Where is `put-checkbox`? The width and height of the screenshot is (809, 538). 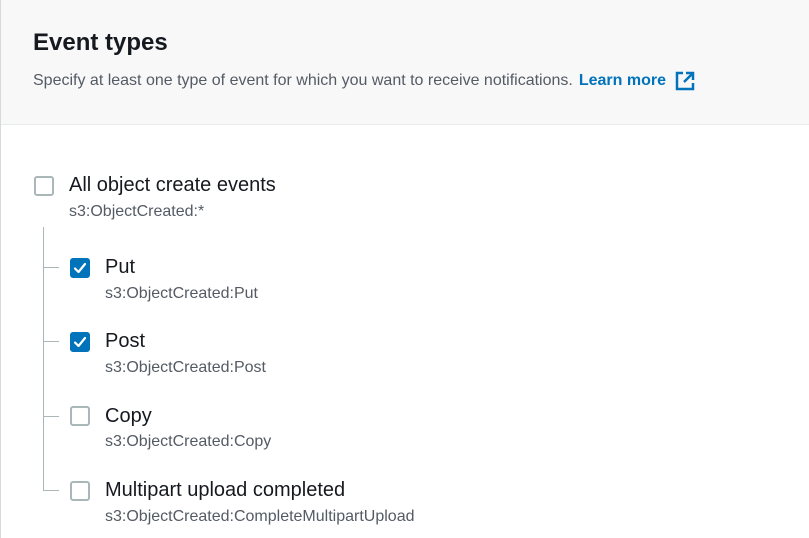 put-checkbox is located at coordinates (80, 268).